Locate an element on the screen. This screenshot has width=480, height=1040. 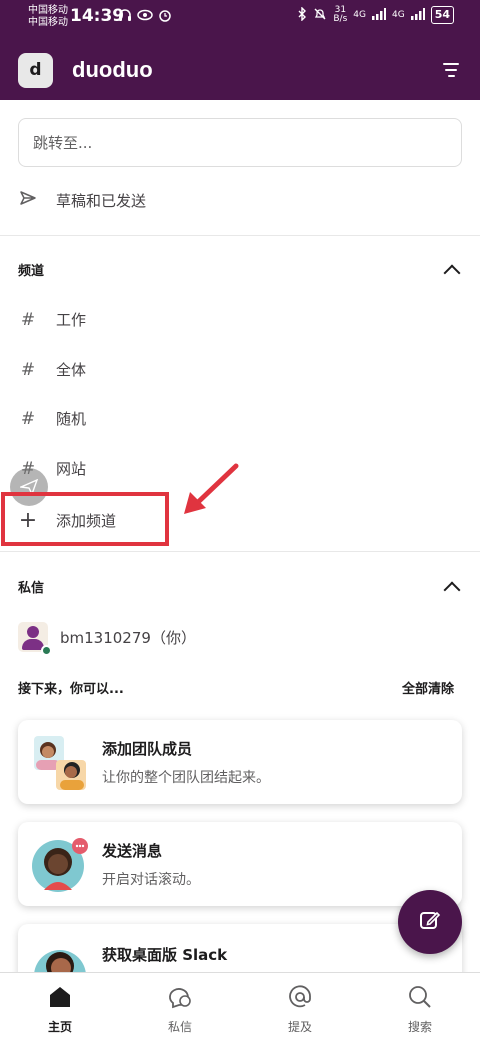
workspace-avatar: d is located at coordinates (35, 70).